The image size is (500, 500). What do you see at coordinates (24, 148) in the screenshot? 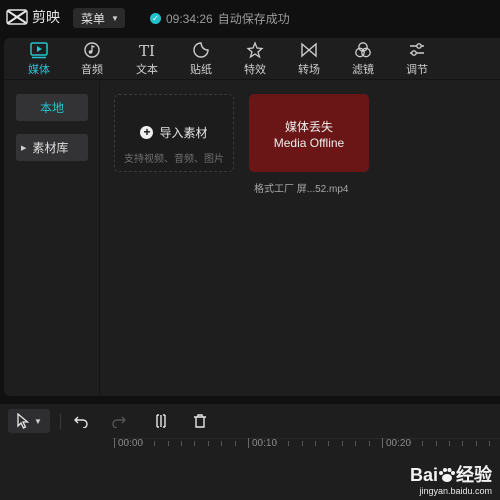
I see `caret-right-icon: ▶` at bounding box center [24, 148].